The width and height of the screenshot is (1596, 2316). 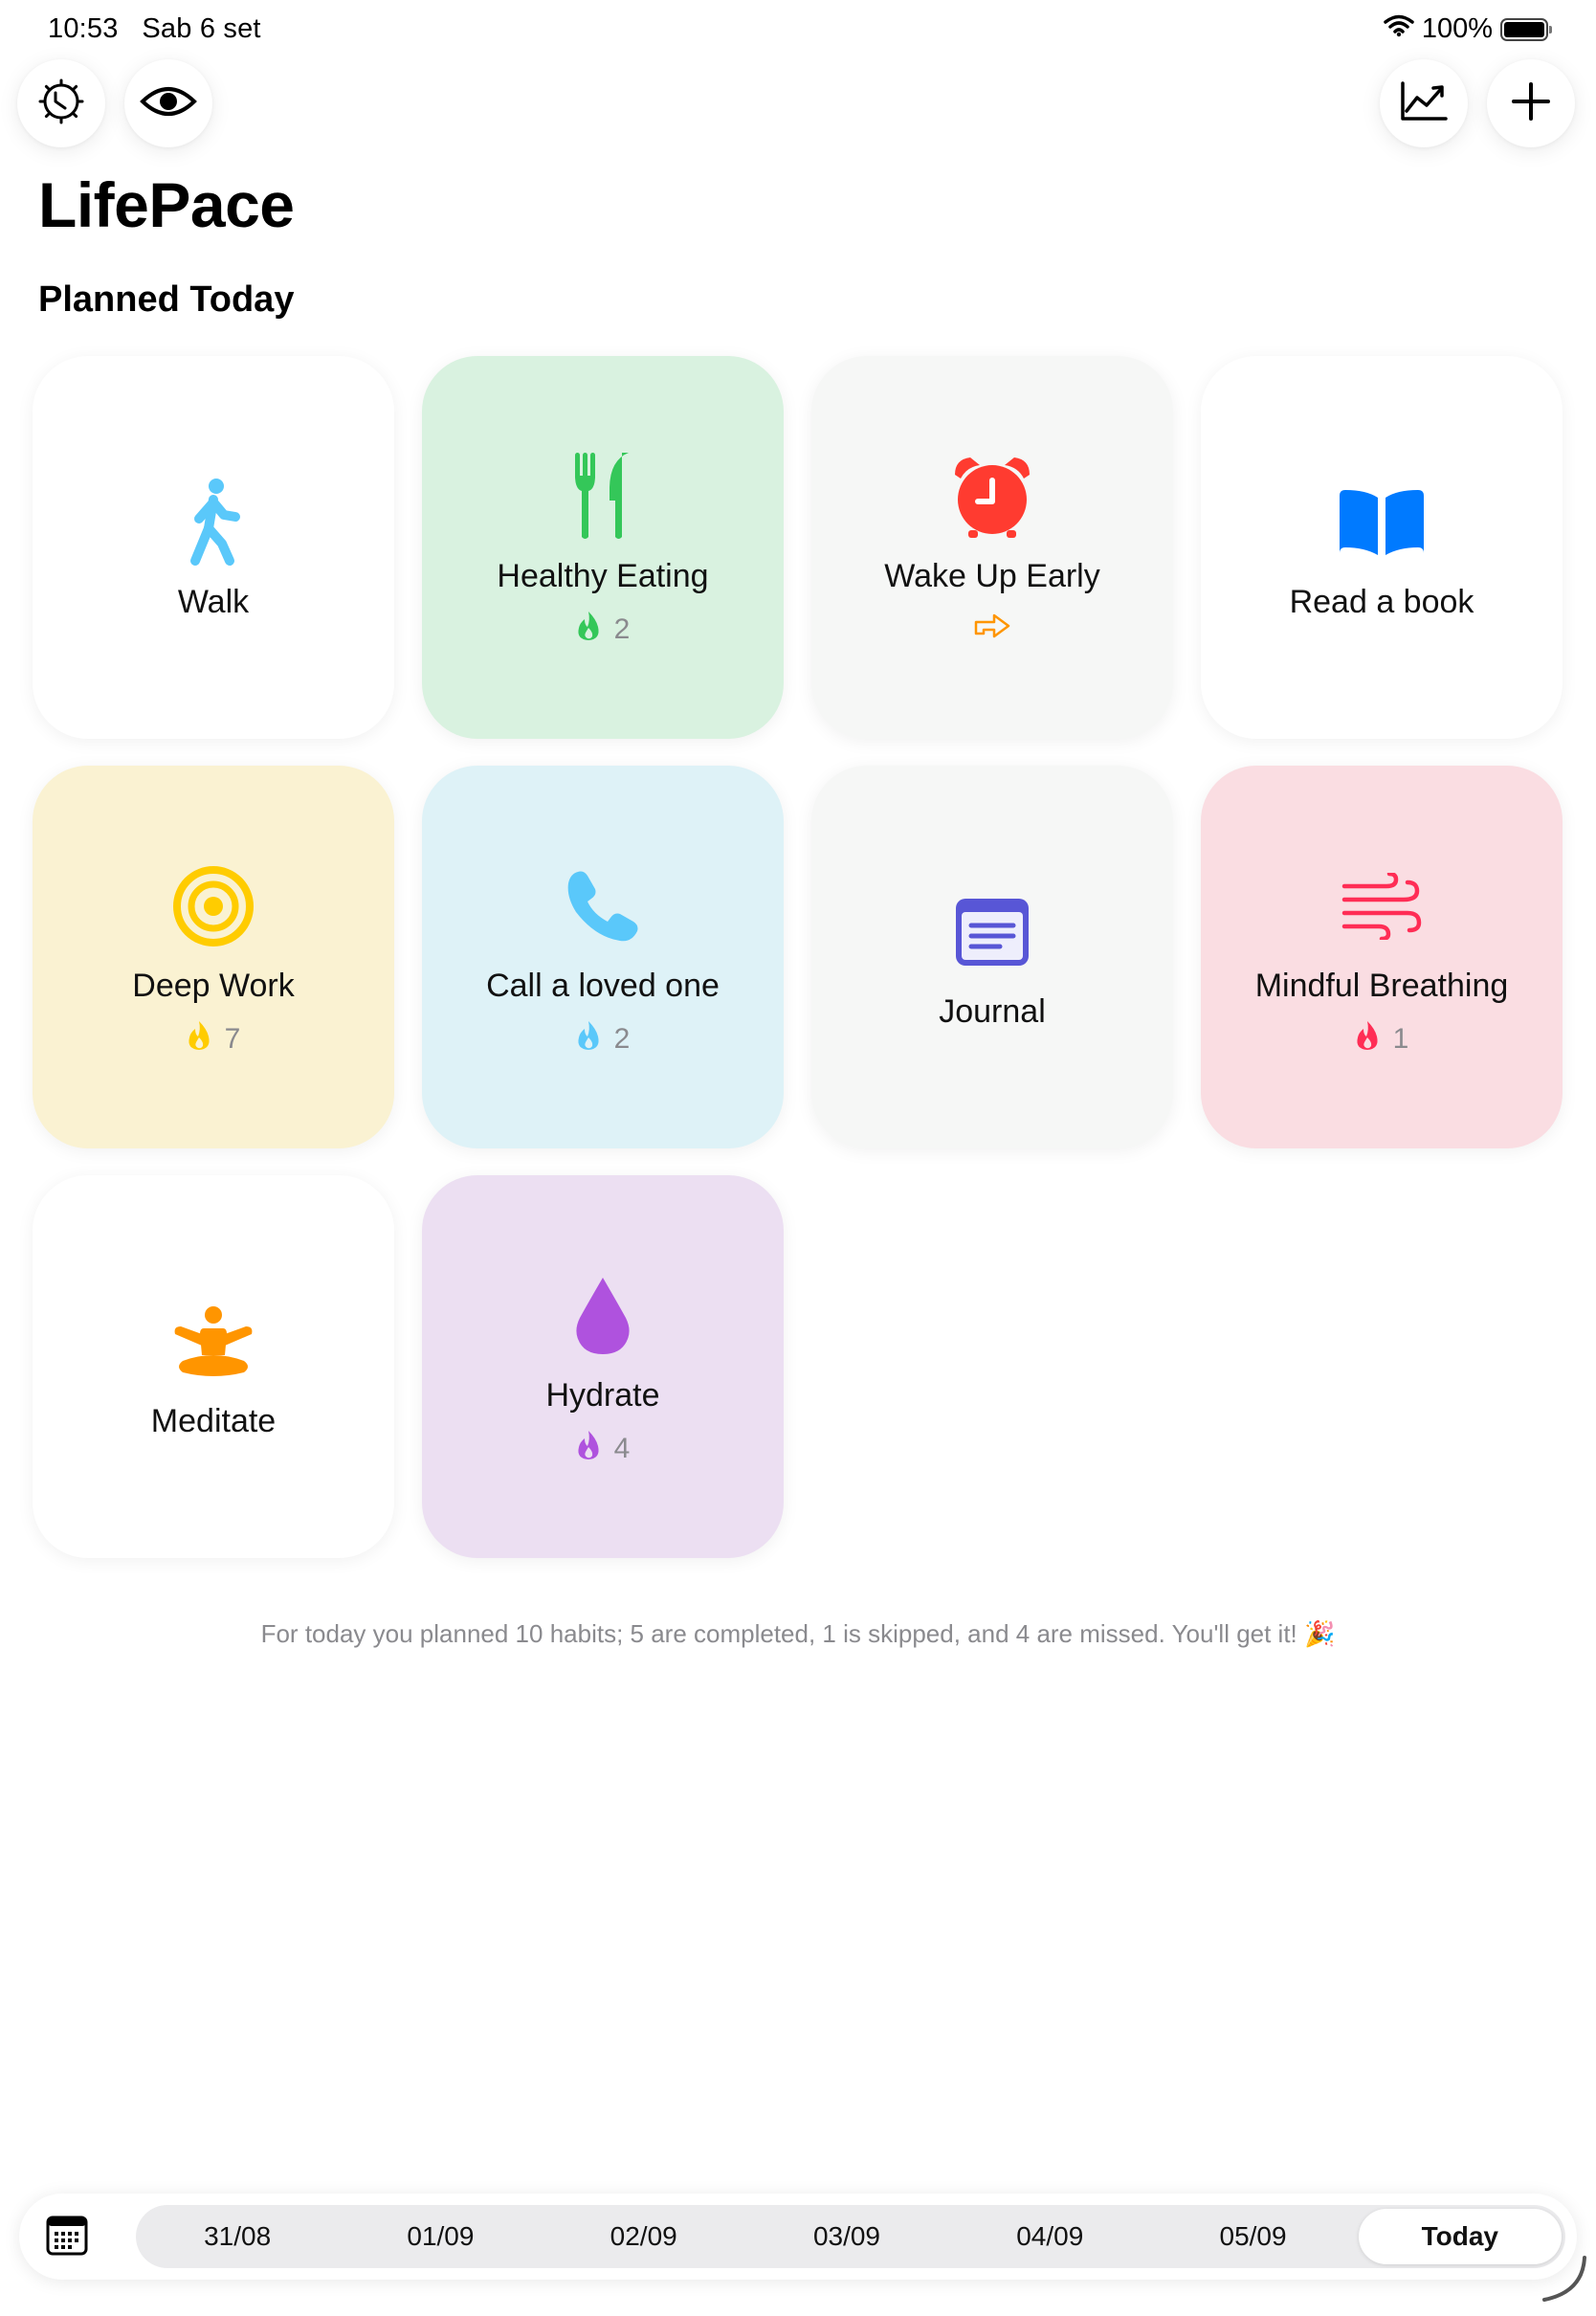 I want to click on stats-button, so click(x=1424, y=103).